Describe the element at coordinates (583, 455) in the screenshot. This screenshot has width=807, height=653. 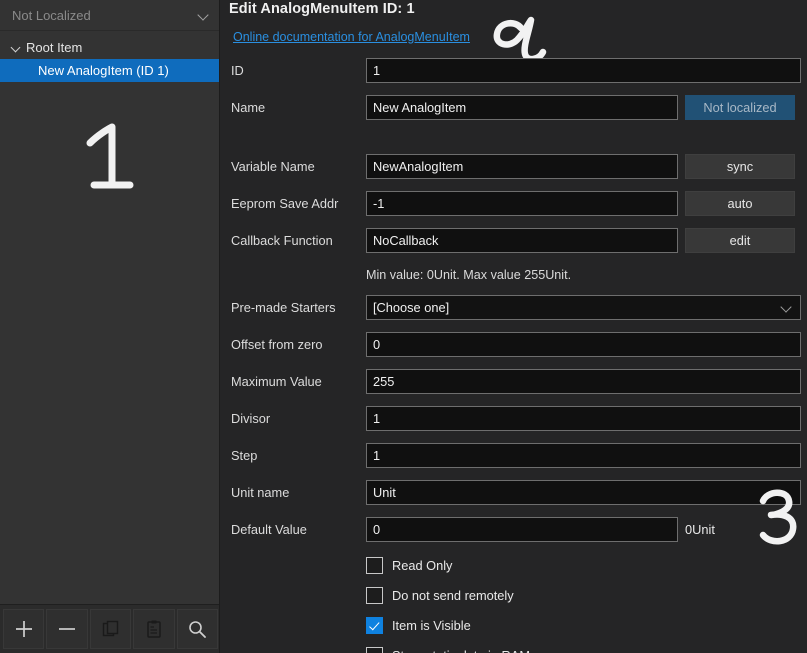
I see `step-input: 1` at that location.